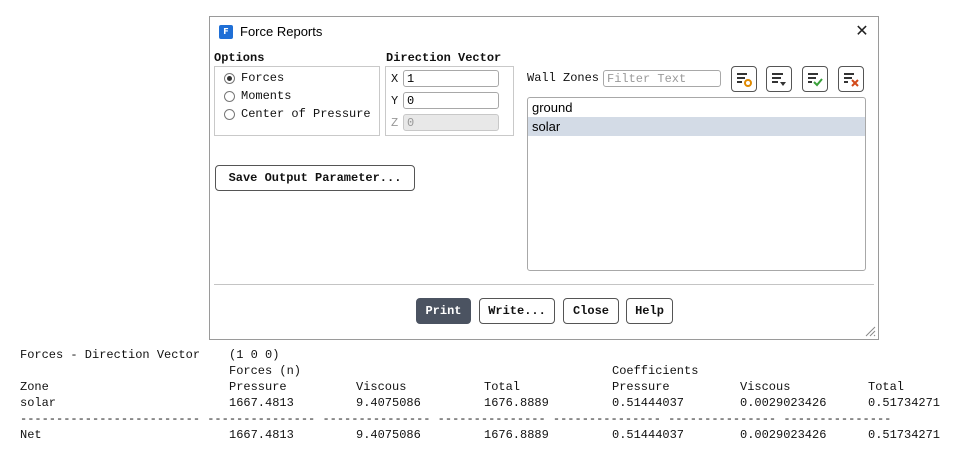 The image size is (980, 450). Describe the element at coordinates (281, 31) in the screenshot. I see `dialog-title: Force Reports` at that location.